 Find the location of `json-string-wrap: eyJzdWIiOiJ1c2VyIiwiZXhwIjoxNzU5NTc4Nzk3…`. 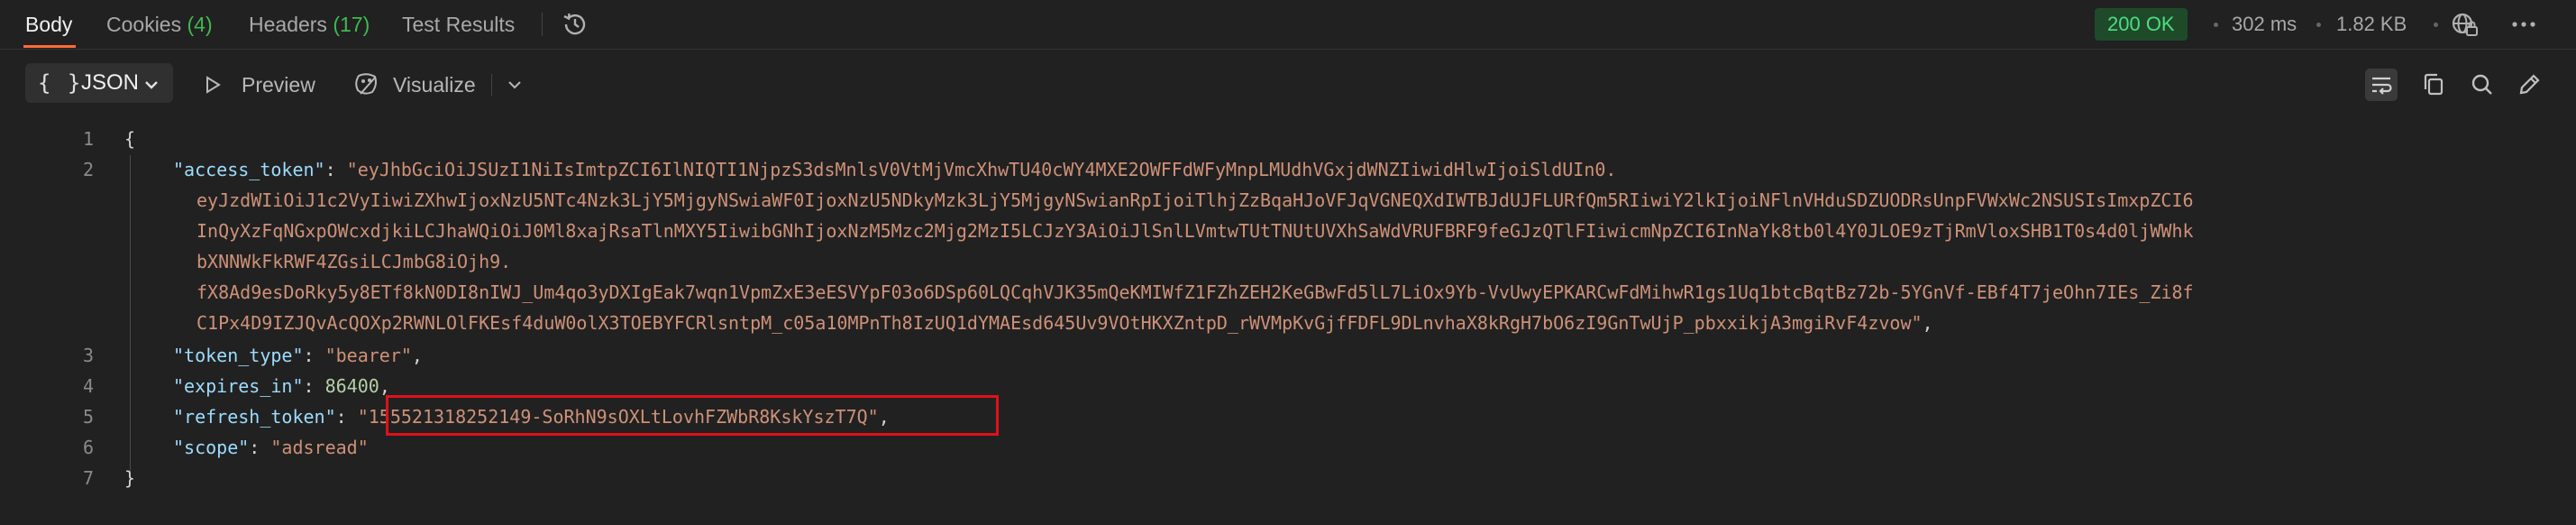

json-string-wrap: eyJzdWIiOiJ1c2VyIiwiZXhwIjoxNzU5NTc4Nzk3… is located at coordinates (1195, 200).